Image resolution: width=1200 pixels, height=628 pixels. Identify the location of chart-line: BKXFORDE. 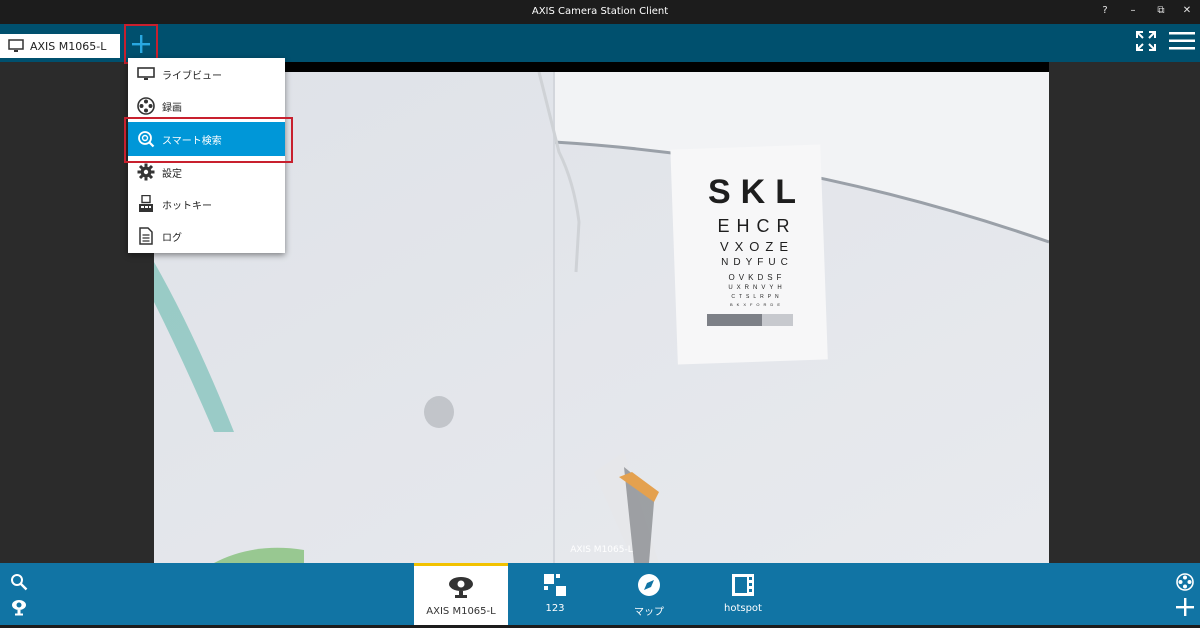
(756, 304).